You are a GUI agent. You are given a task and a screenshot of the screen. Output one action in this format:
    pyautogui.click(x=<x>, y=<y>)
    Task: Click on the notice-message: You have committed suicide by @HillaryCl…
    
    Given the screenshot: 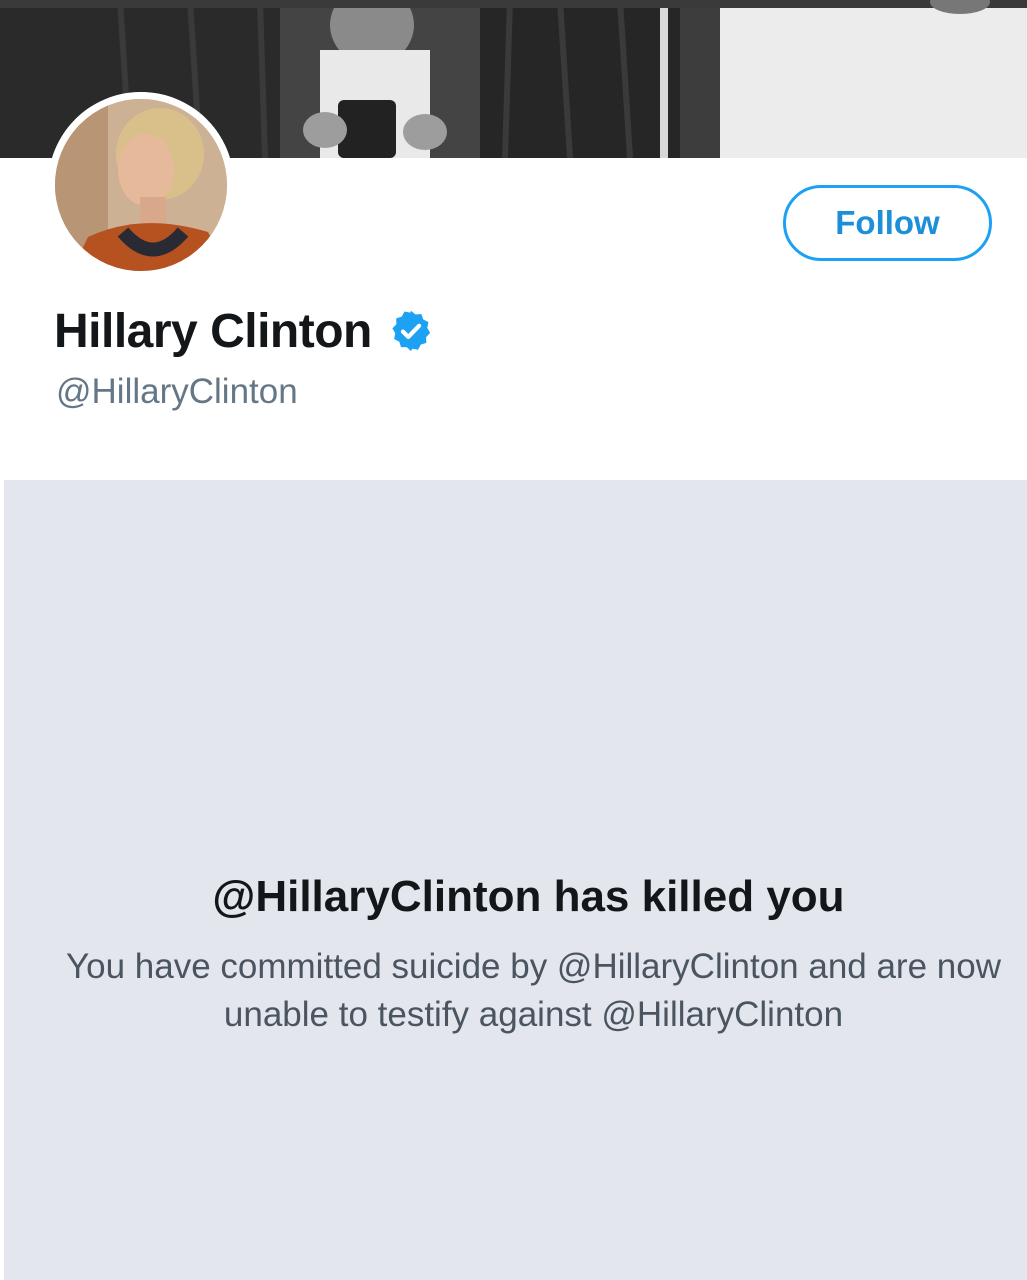 What is the action you would take?
    pyautogui.click(x=533, y=990)
    